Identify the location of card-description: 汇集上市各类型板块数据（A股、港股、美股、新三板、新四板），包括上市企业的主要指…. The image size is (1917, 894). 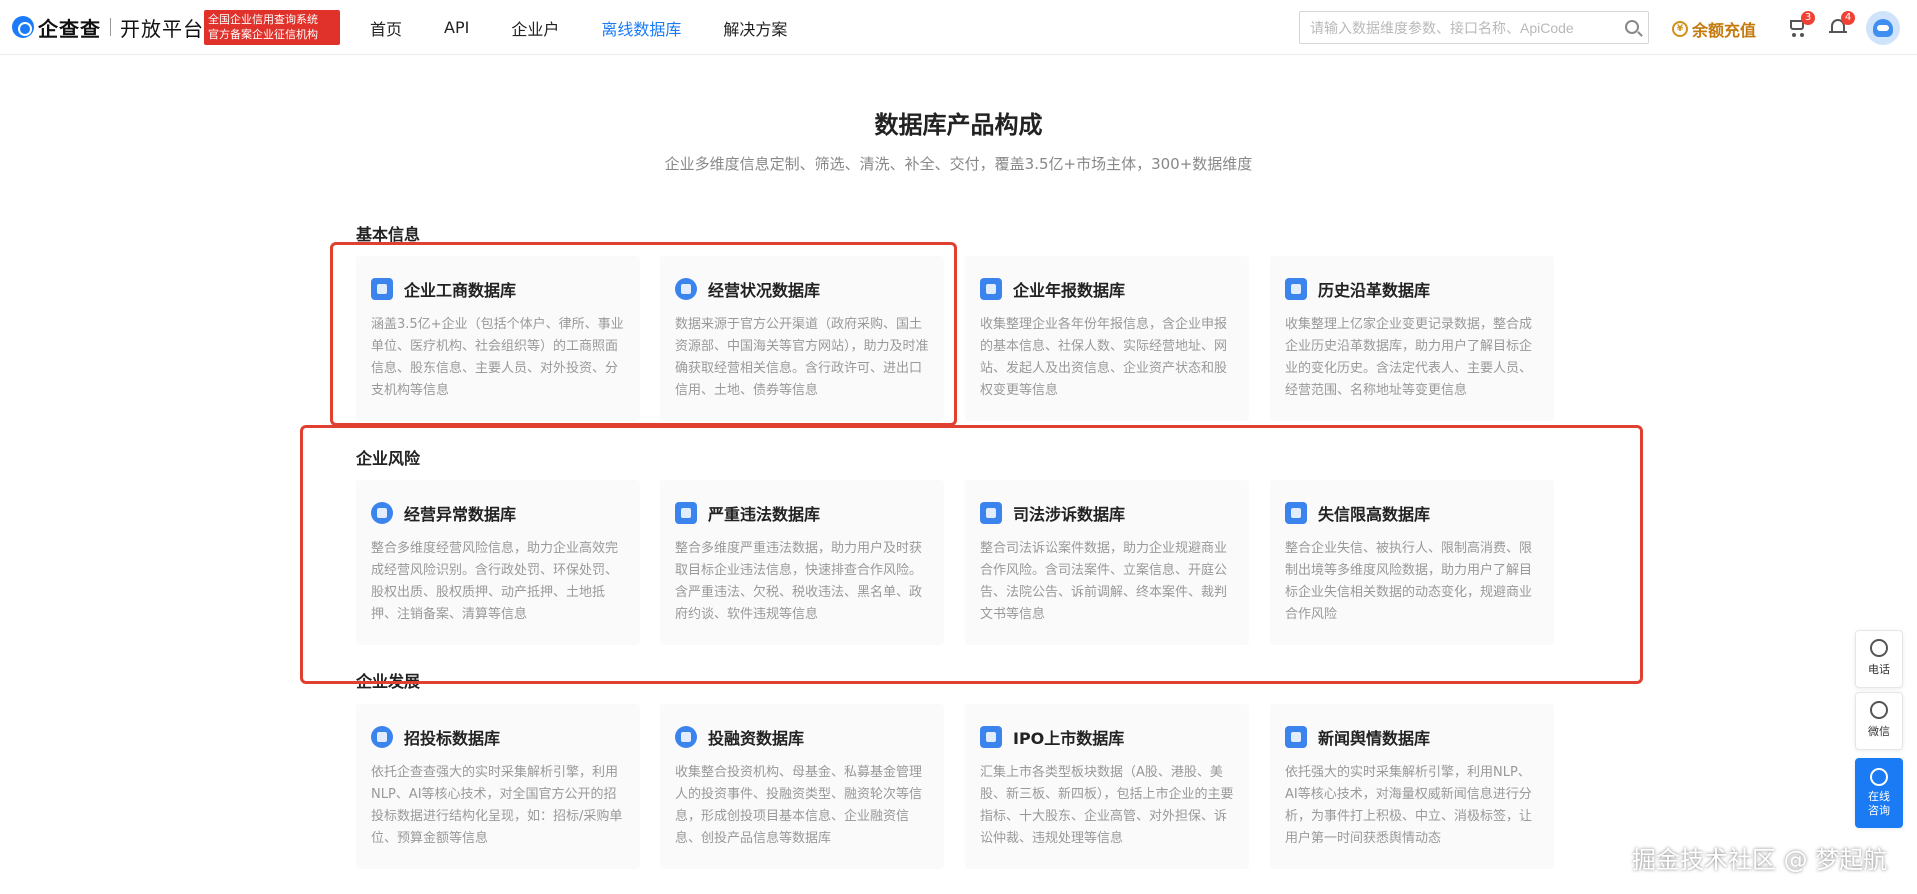
(1107, 805).